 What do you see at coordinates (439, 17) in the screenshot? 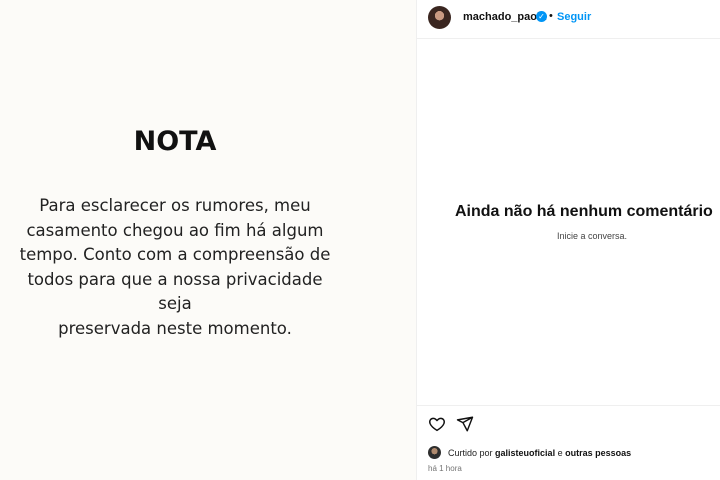
I see `avatar` at bounding box center [439, 17].